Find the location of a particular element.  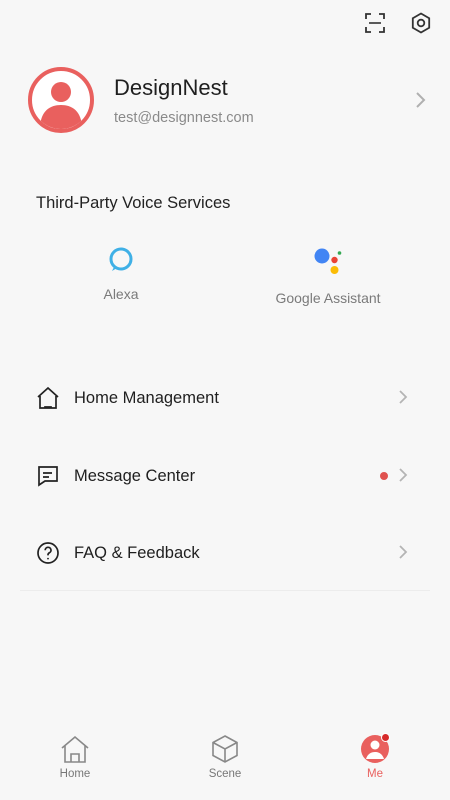

settings-hex-icon is located at coordinates (421, 23).